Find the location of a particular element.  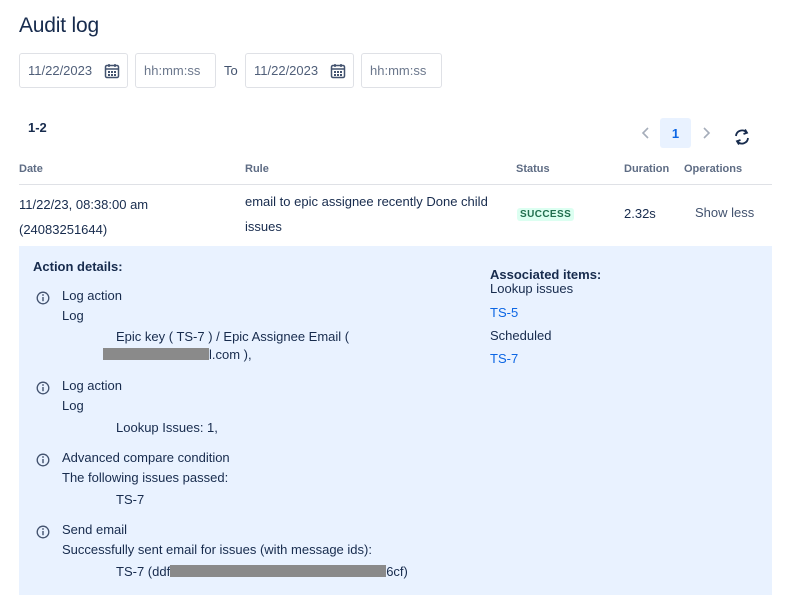

from-date-input: 11/22/2023 is located at coordinates (73, 70).